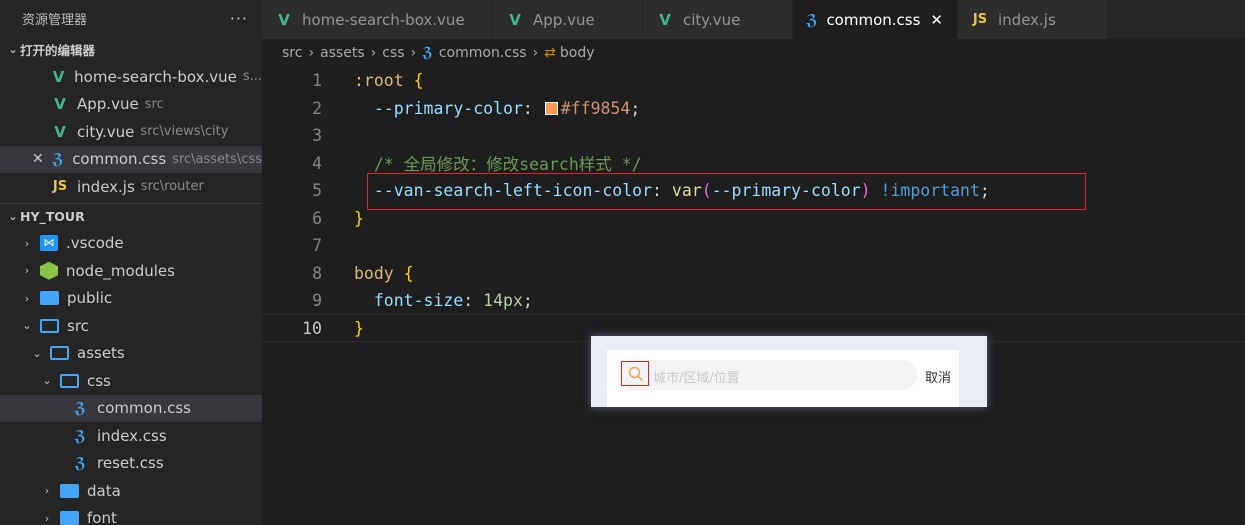 The height and width of the screenshot is (525, 1245). What do you see at coordinates (393, 53) in the screenshot?
I see `breadcrumb-item: css` at bounding box center [393, 53].